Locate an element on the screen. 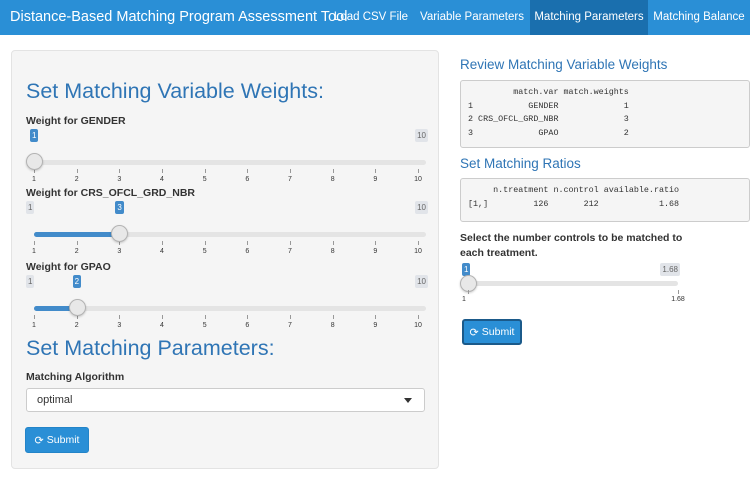  slider-value-label: 1 is located at coordinates (34, 135).